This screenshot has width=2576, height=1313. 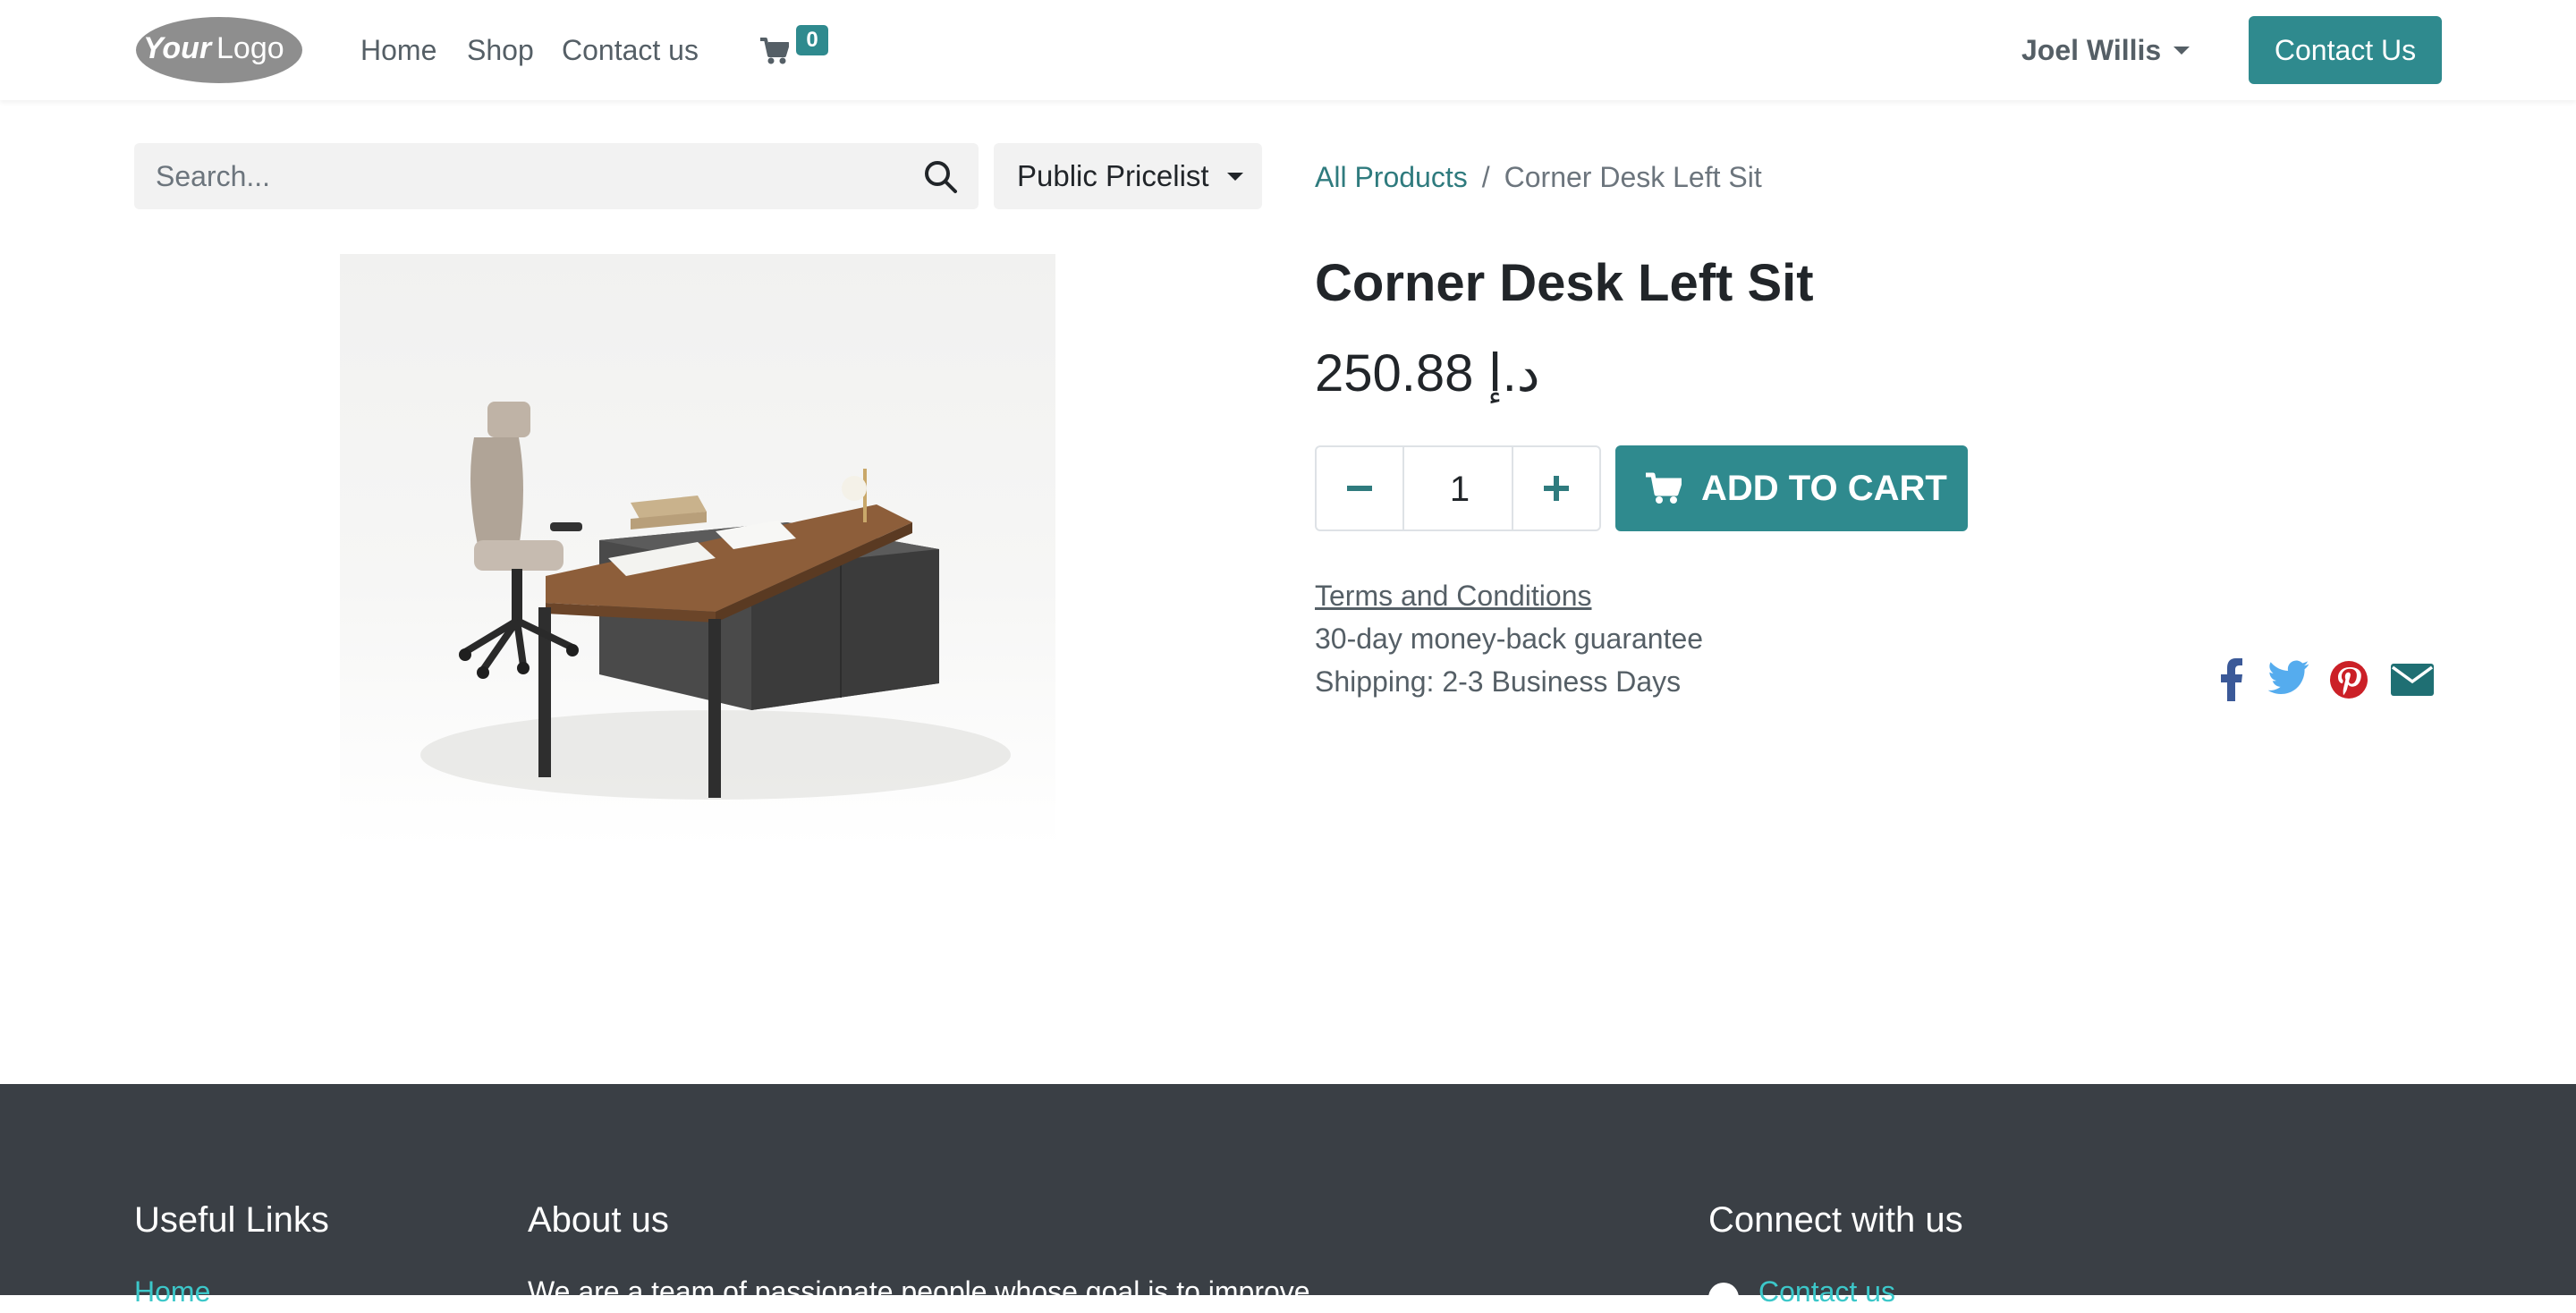 What do you see at coordinates (2345, 50) in the screenshot?
I see `contact-us-button: Contact Us` at bounding box center [2345, 50].